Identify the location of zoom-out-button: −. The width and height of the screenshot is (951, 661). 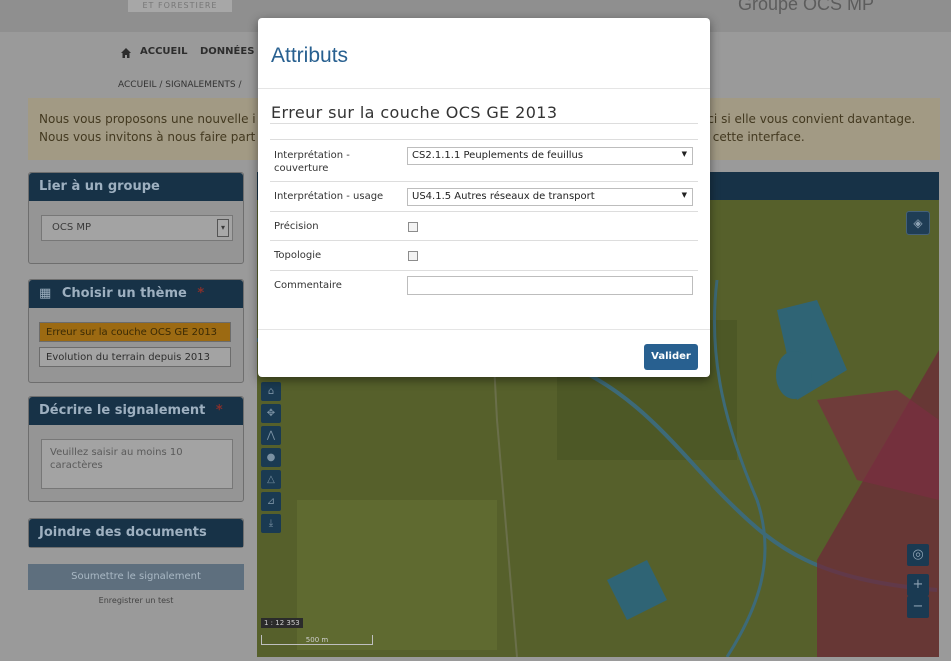
(918, 607).